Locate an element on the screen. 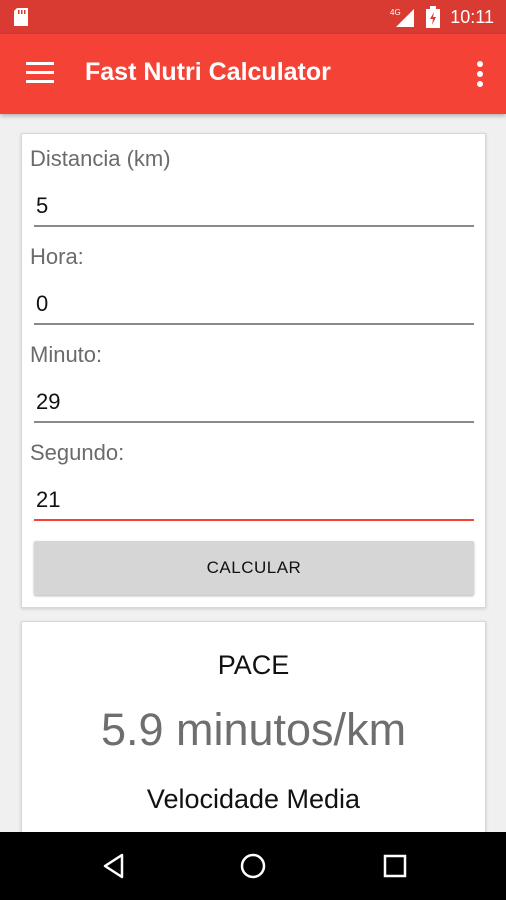 Image resolution: width=506 pixels, height=900 pixels. distance-input is located at coordinates (254, 207).